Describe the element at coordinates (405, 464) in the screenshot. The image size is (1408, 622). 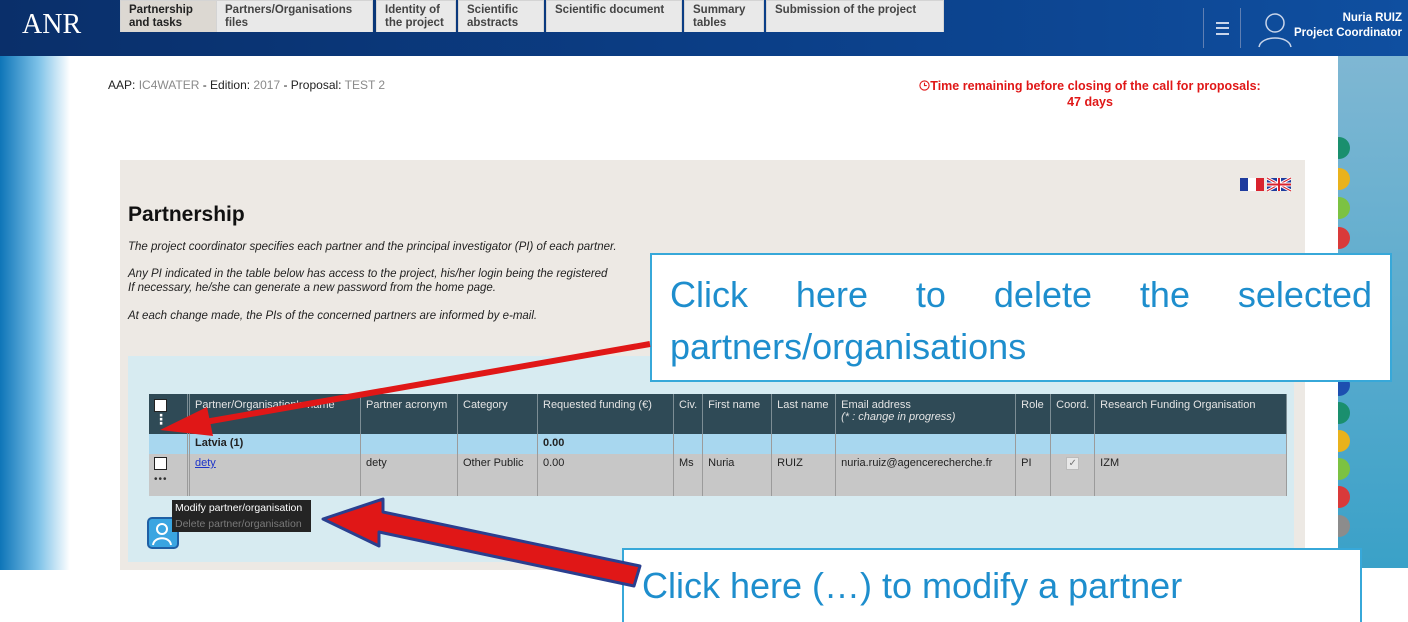
I see `annotation-arrows` at that location.